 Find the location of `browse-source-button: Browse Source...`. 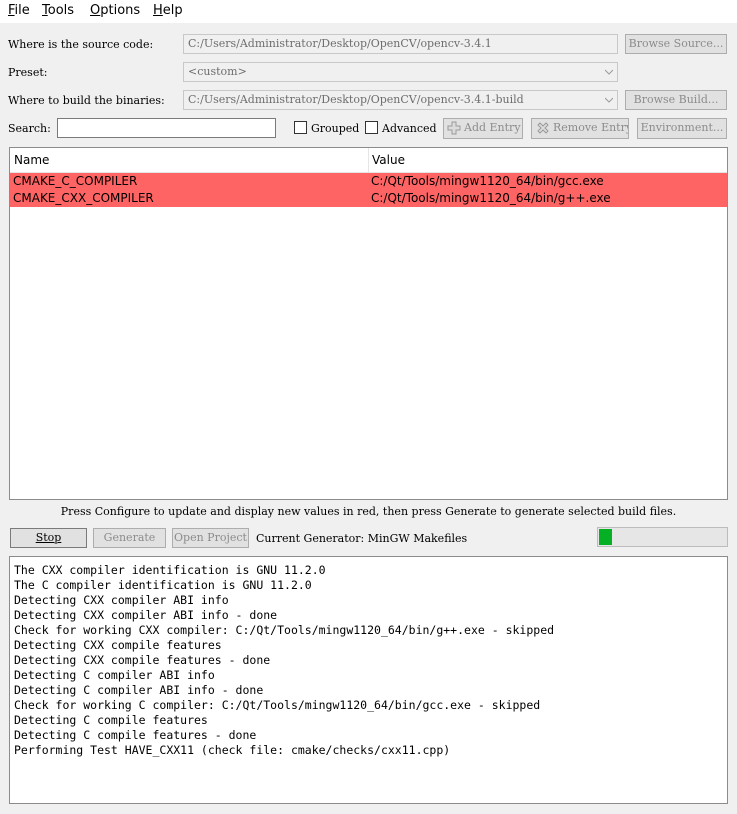

browse-source-button: Browse Source... is located at coordinates (676, 44).